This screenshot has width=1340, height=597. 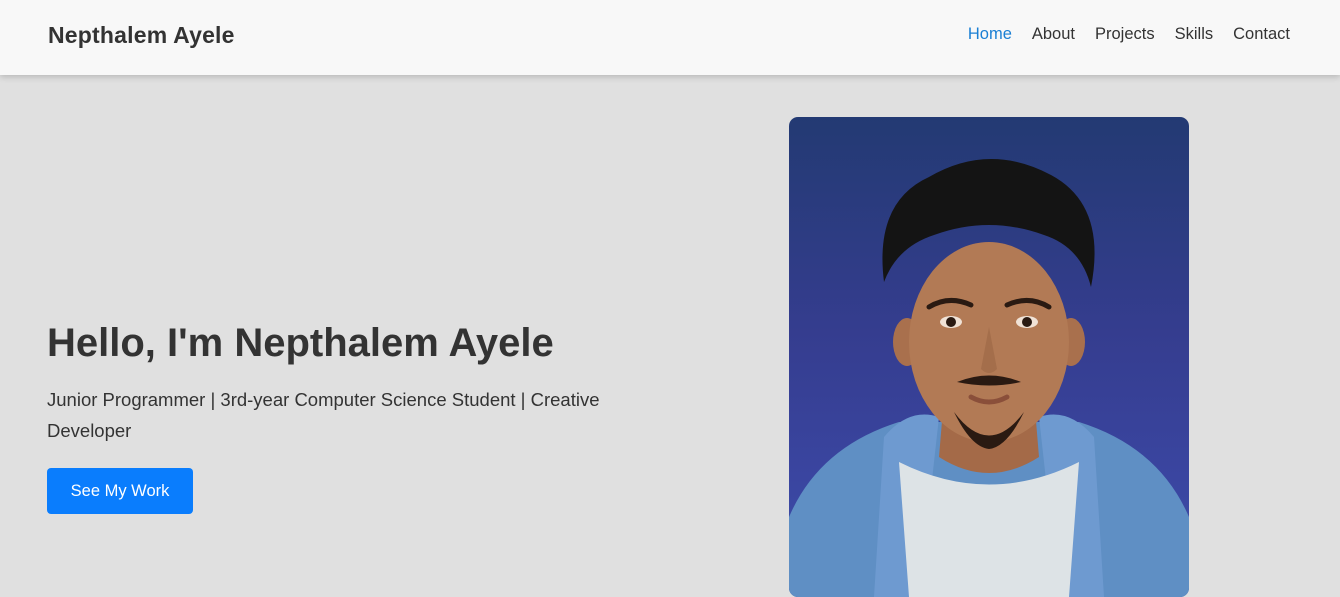 I want to click on site-brand: Nepthalem Ayele, so click(x=141, y=35).